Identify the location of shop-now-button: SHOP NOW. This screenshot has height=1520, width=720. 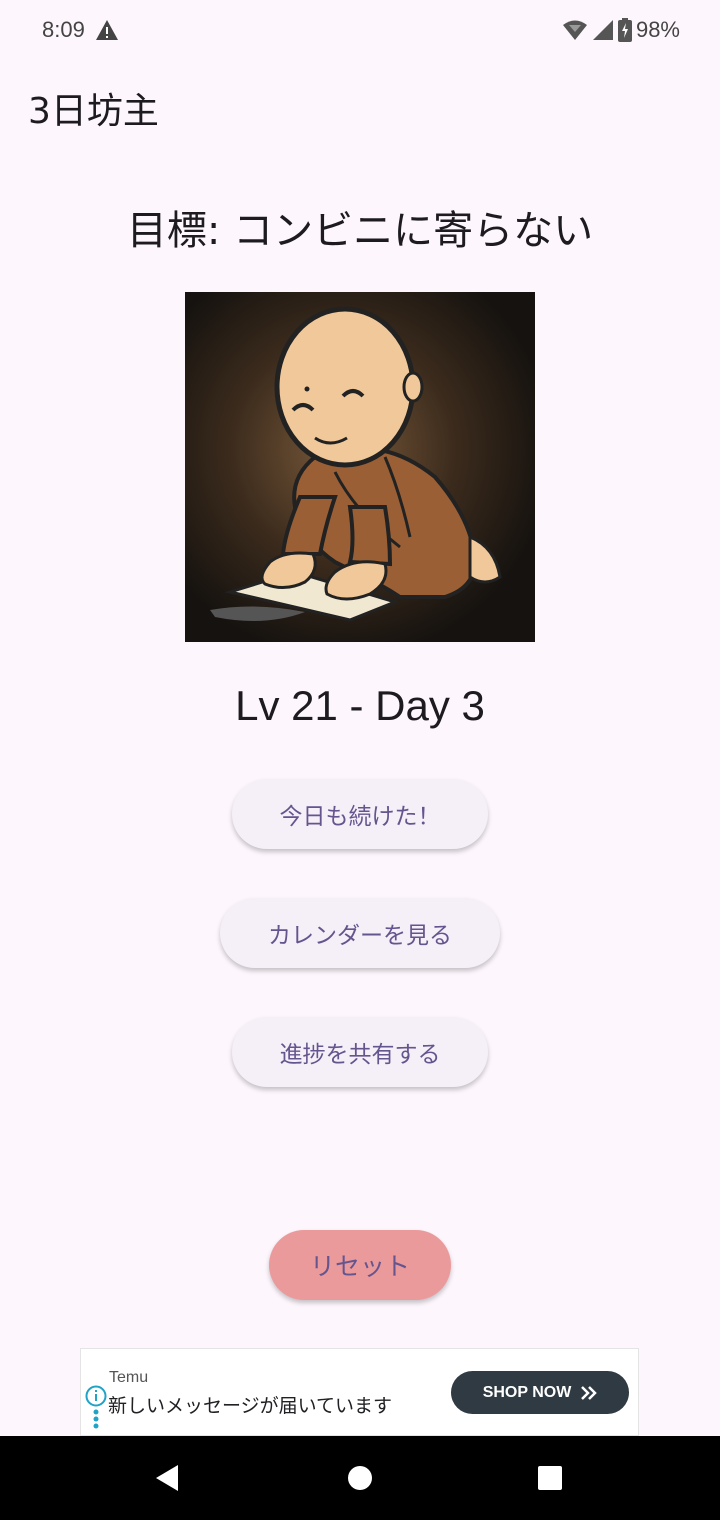
(540, 1392).